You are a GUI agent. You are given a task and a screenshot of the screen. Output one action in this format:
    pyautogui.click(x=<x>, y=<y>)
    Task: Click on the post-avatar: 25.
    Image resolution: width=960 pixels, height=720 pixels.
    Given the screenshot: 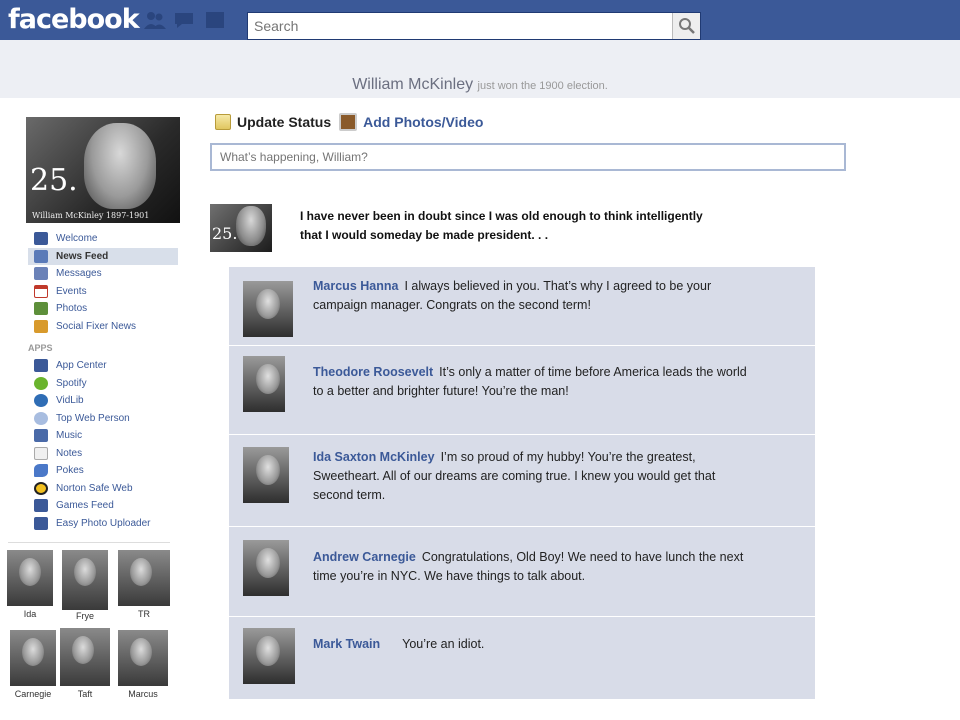 What is the action you would take?
    pyautogui.click(x=241, y=228)
    